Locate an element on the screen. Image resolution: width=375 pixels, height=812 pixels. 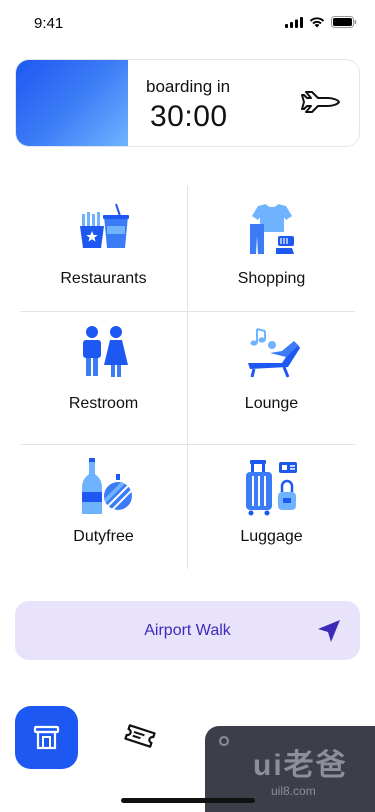
signal-icon is located at coordinates (294, 22).